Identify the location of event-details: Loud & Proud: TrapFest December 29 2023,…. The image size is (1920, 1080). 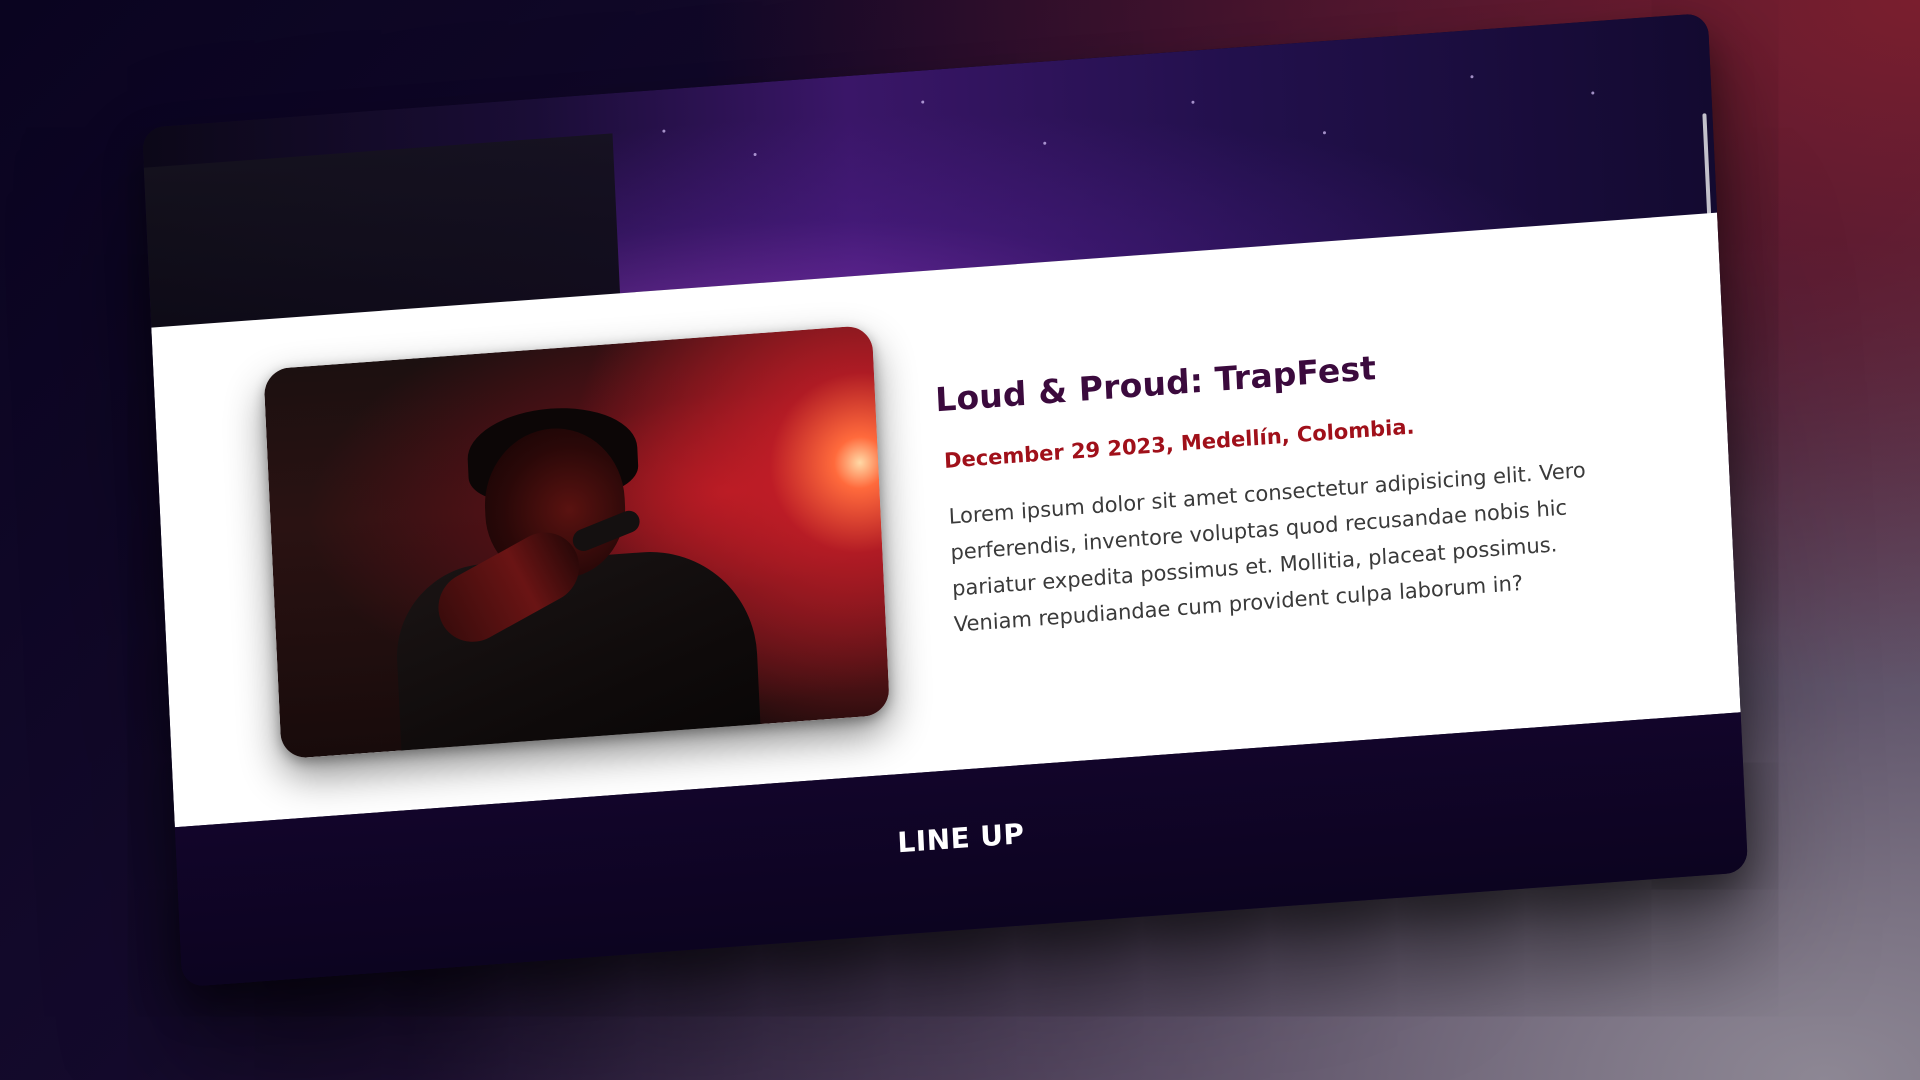
(1289, 486).